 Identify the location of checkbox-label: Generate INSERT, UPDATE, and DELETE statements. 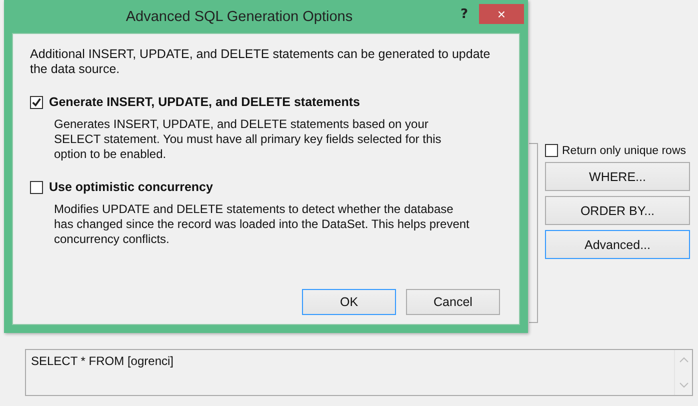
(204, 102).